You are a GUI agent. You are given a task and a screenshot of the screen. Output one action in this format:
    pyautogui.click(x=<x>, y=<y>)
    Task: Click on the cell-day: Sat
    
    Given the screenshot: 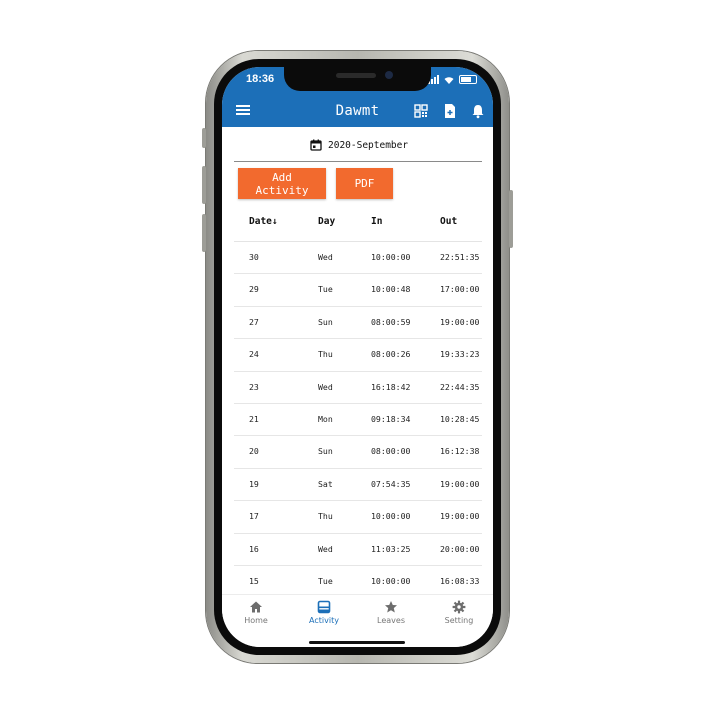 What is the action you would take?
    pyautogui.click(x=325, y=483)
    